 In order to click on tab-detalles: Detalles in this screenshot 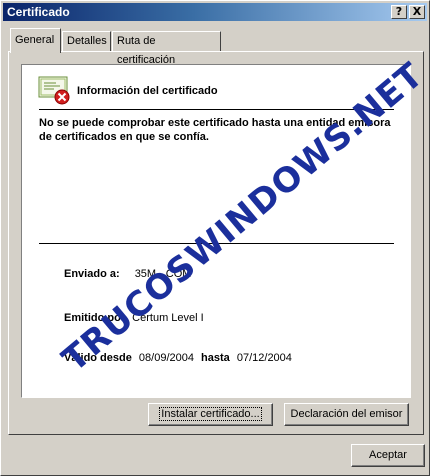, I will do `click(86, 41)`.